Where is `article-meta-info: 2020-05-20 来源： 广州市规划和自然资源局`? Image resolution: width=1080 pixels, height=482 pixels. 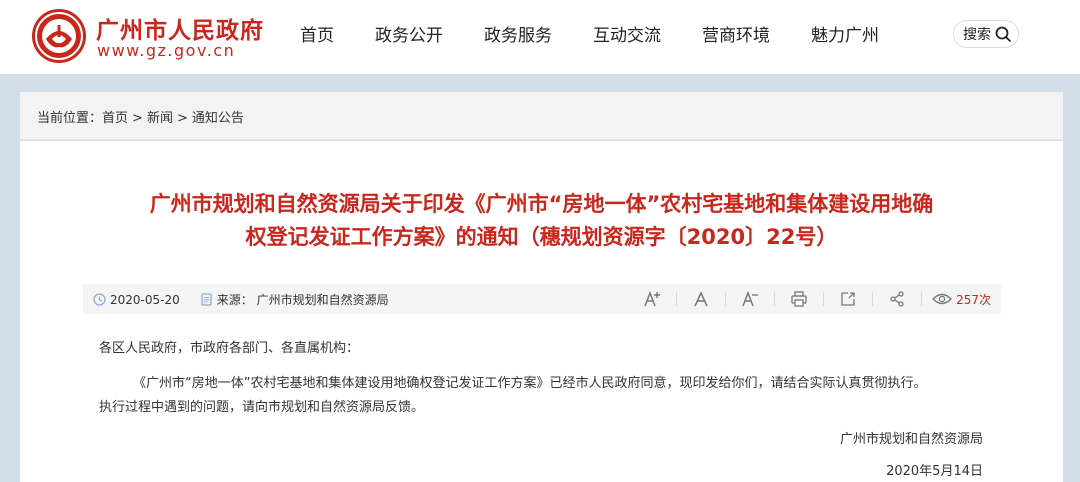
article-meta-info: 2020-05-20 来源： 广州市规划和自然资源局 is located at coordinates (241, 299).